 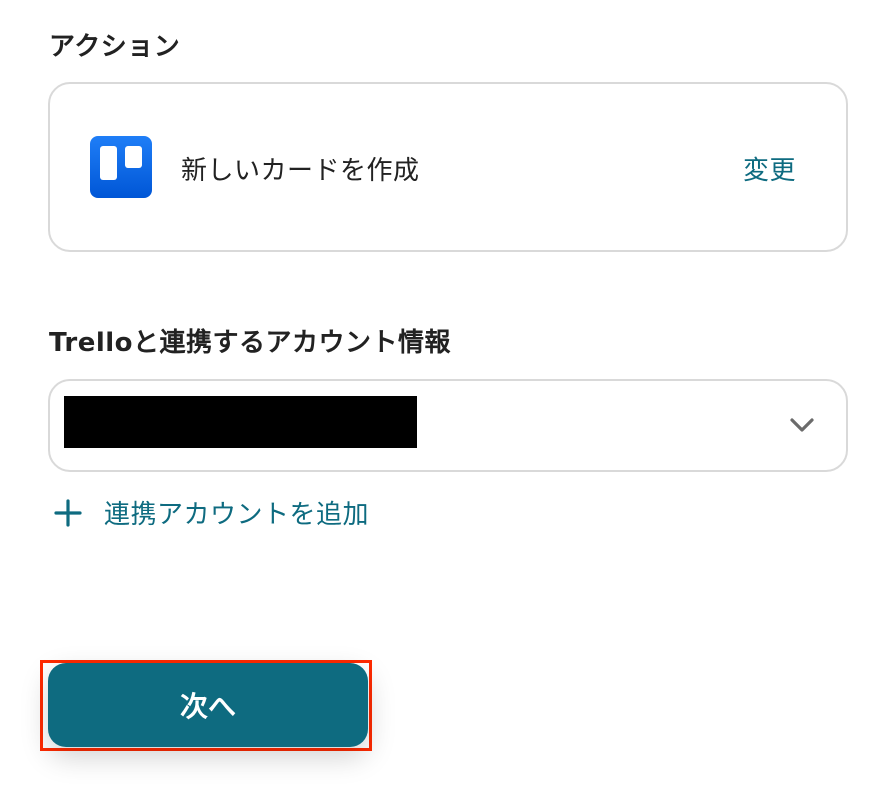 I want to click on redacted-account-value, so click(x=240, y=422).